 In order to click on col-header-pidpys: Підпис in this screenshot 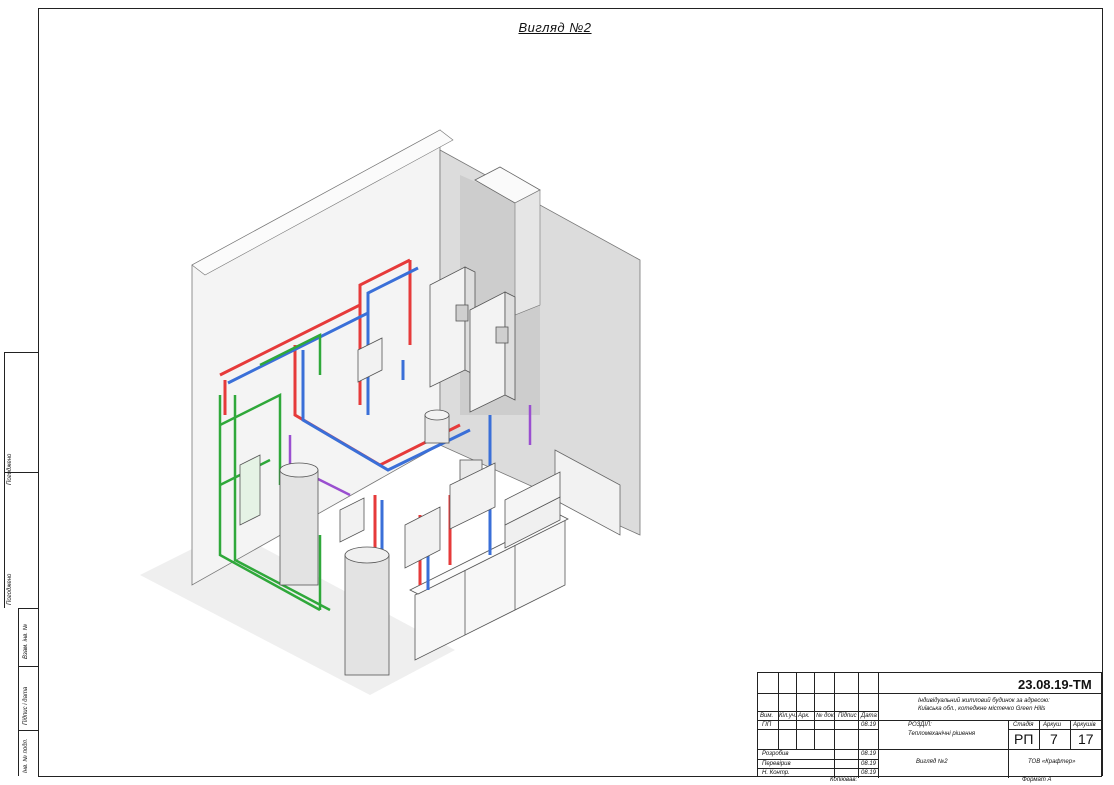, I will do `click(847, 716)`.